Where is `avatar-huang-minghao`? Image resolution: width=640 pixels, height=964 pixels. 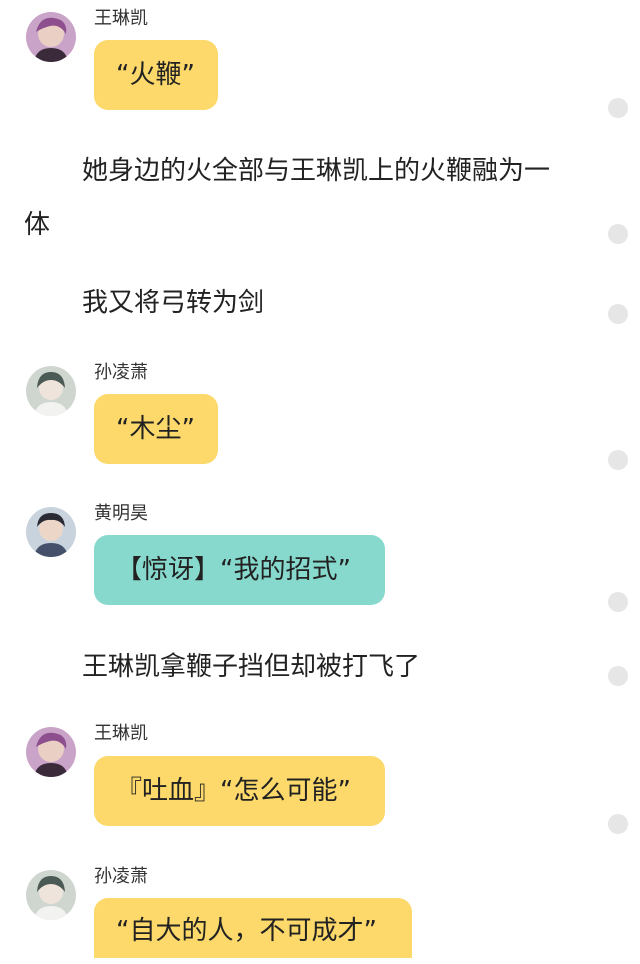 avatar-huang-minghao is located at coordinates (51, 532).